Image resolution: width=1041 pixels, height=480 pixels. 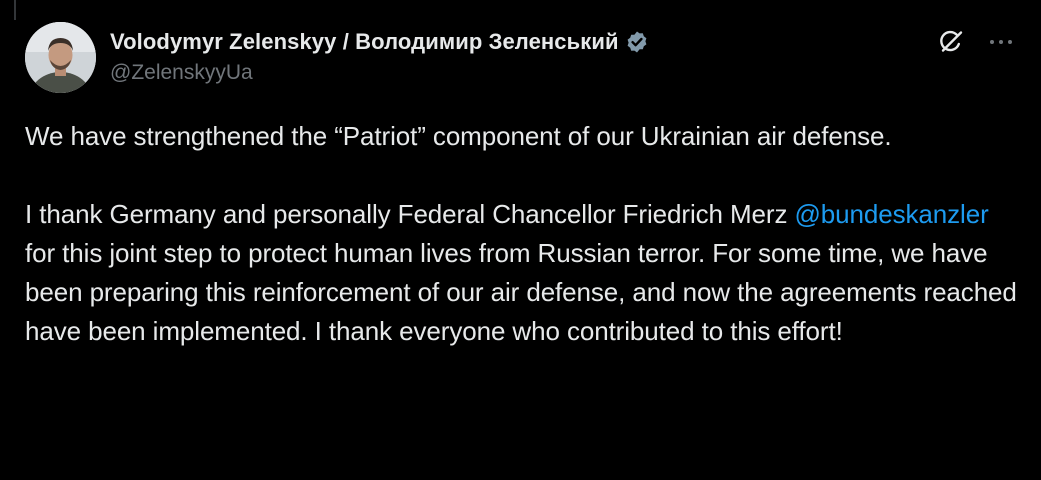 What do you see at coordinates (1001, 42) in the screenshot?
I see `more-dots-icon` at bounding box center [1001, 42].